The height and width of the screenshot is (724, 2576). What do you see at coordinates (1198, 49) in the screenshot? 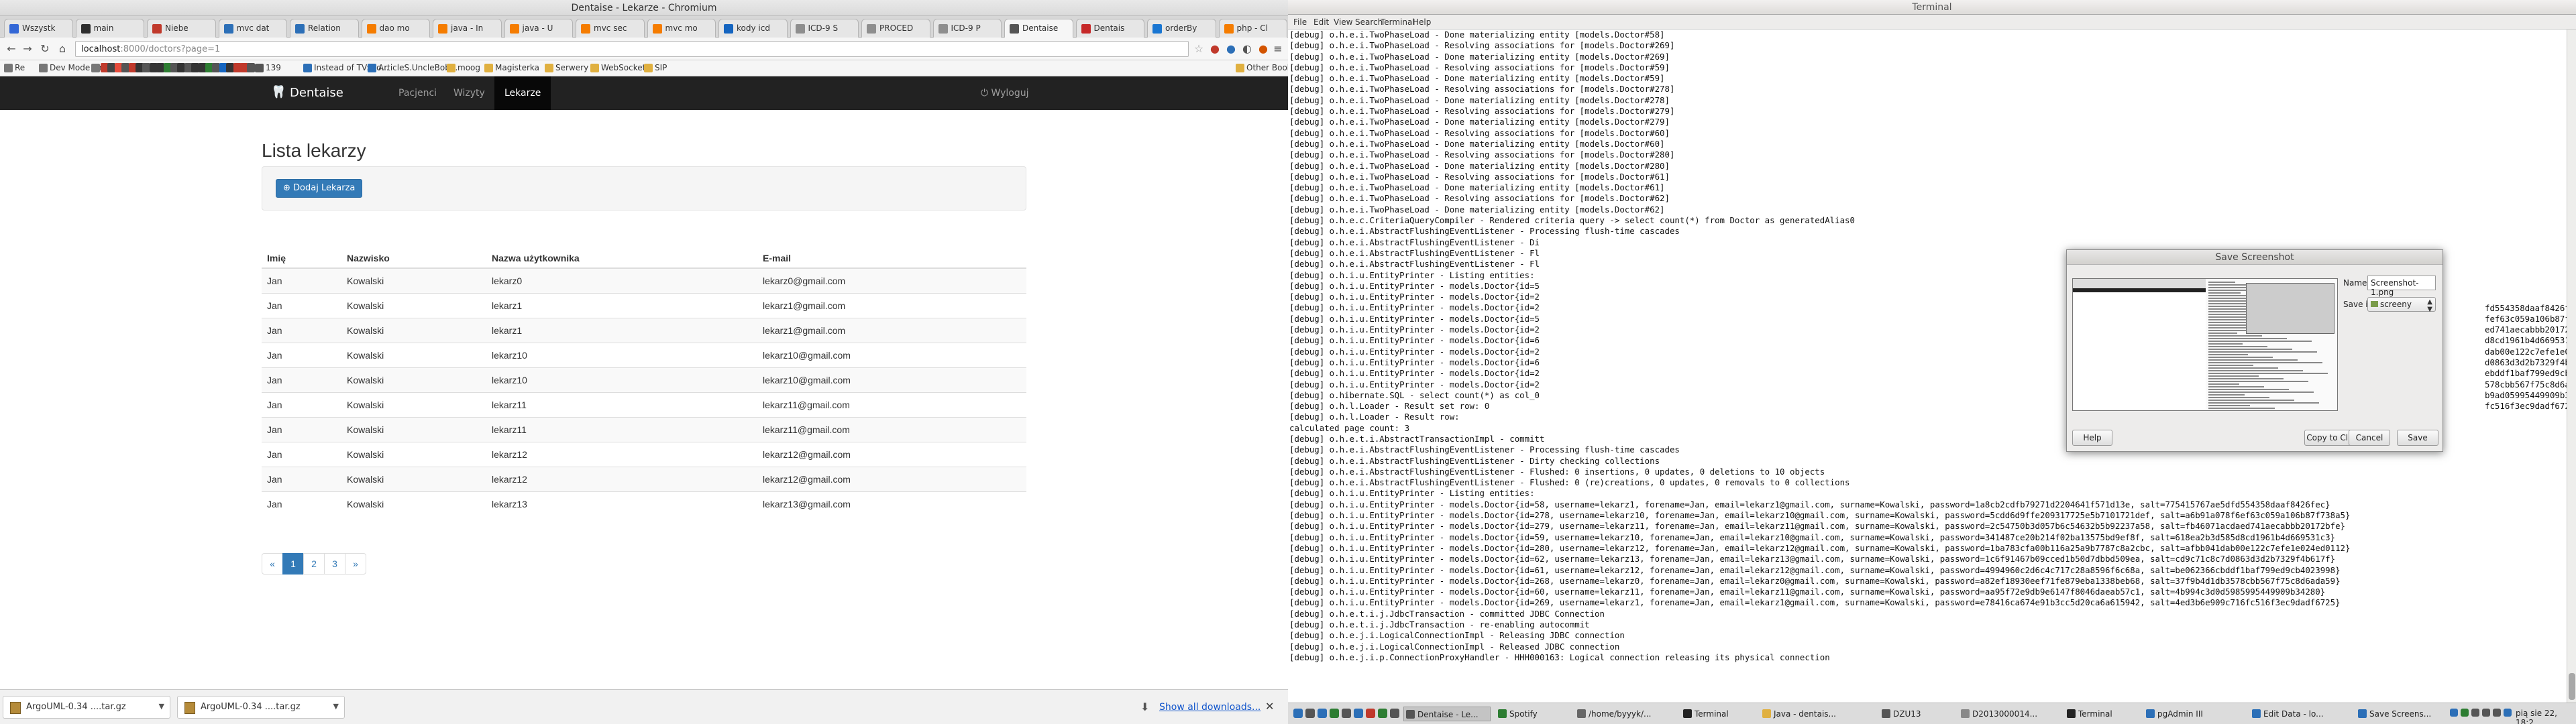
I see `star-icon: ☆` at bounding box center [1198, 49].